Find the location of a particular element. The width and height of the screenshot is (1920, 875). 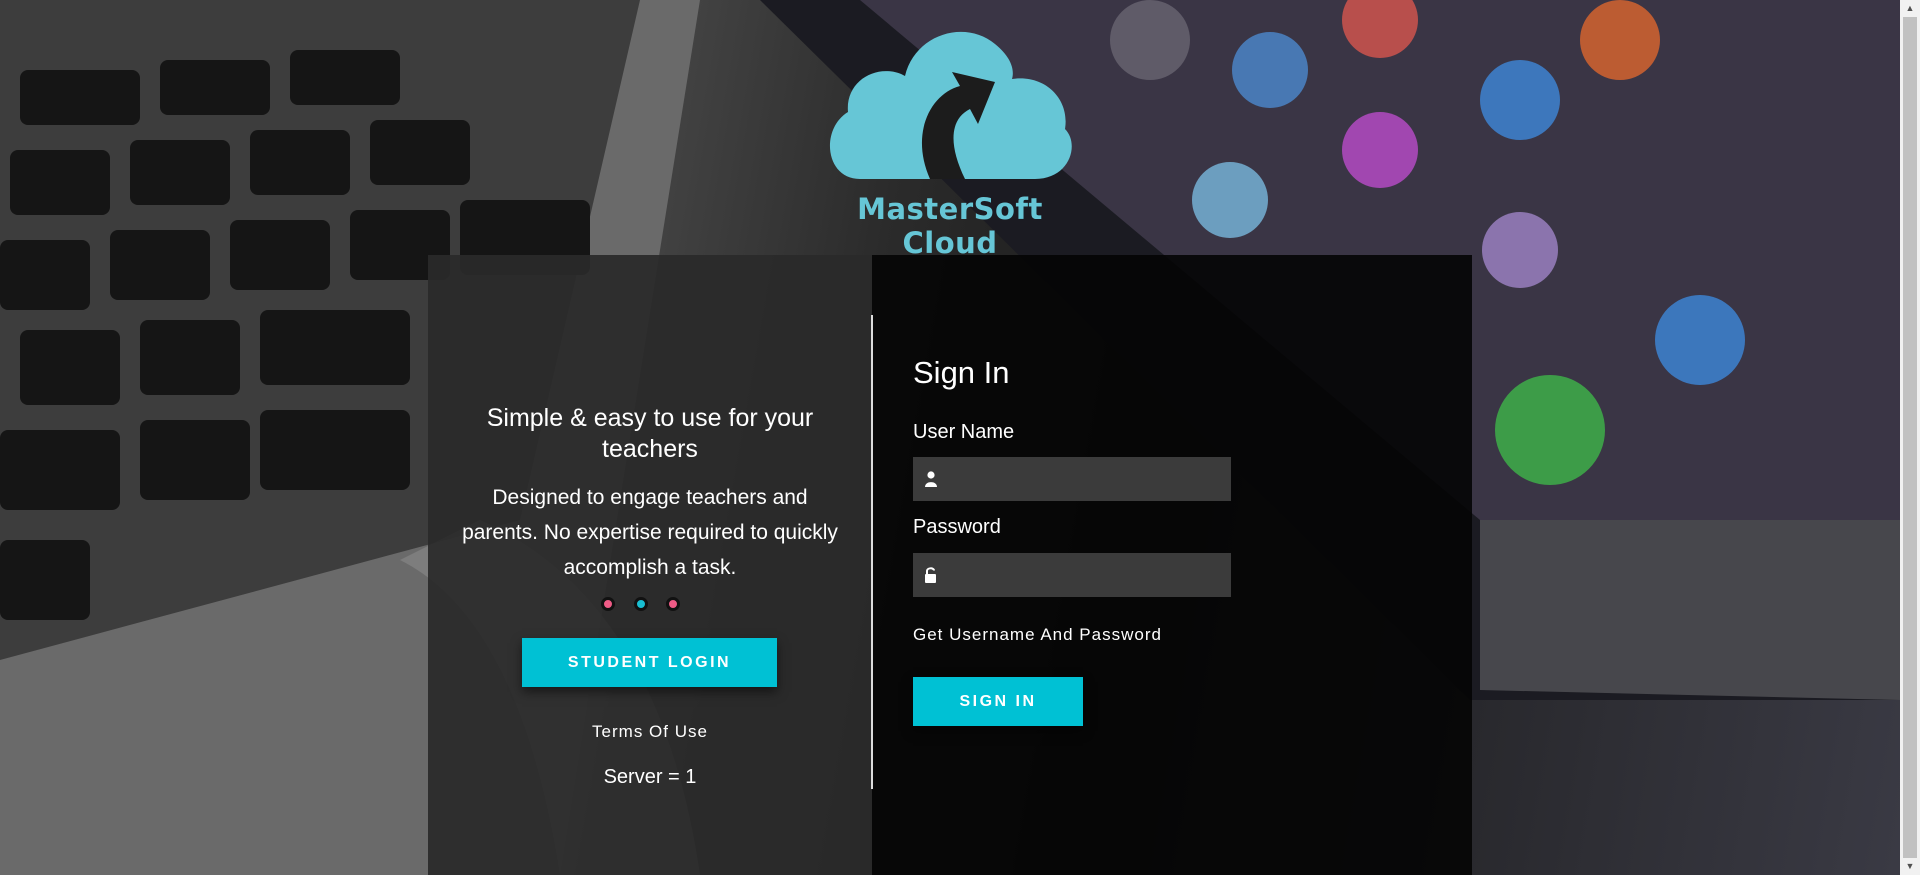

username-label: User Name is located at coordinates (964, 432).